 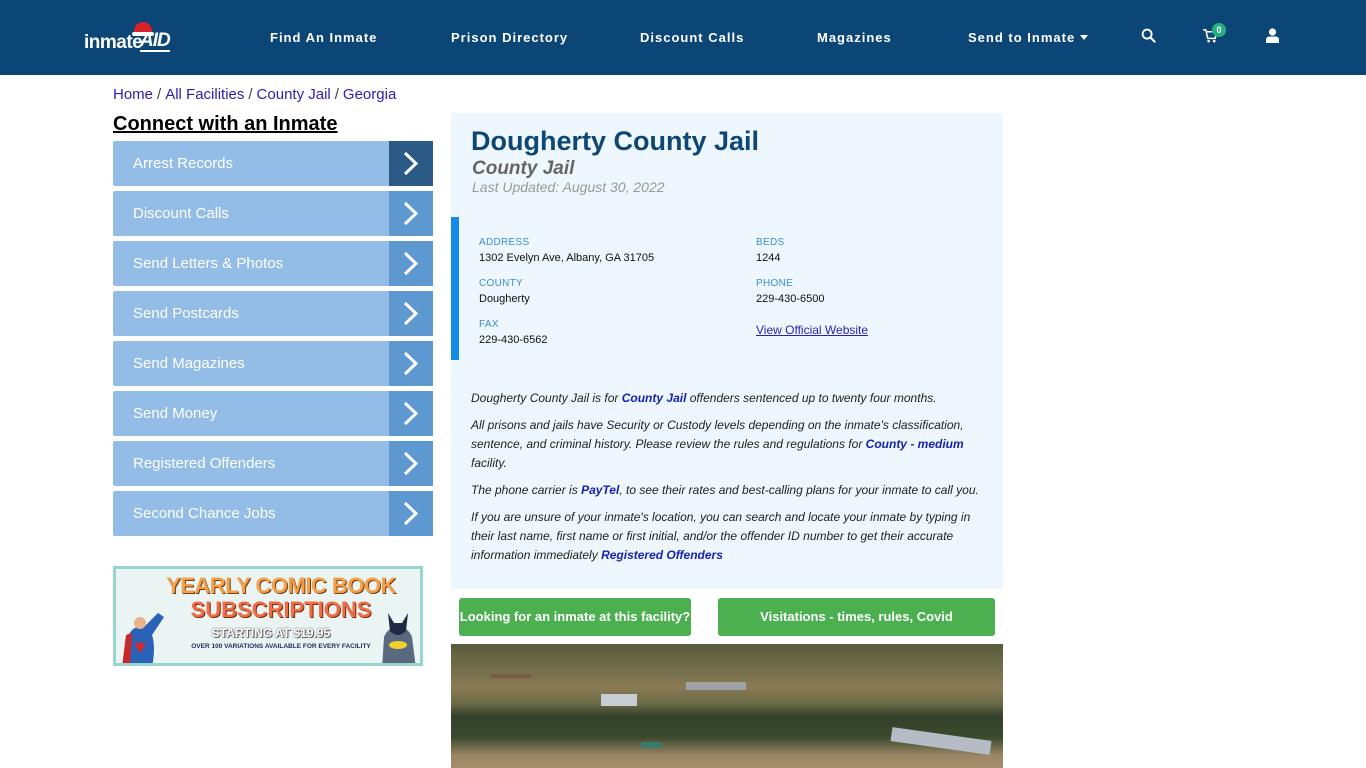 I want to click on beds-value: 1244, so click(x=768, y=258).